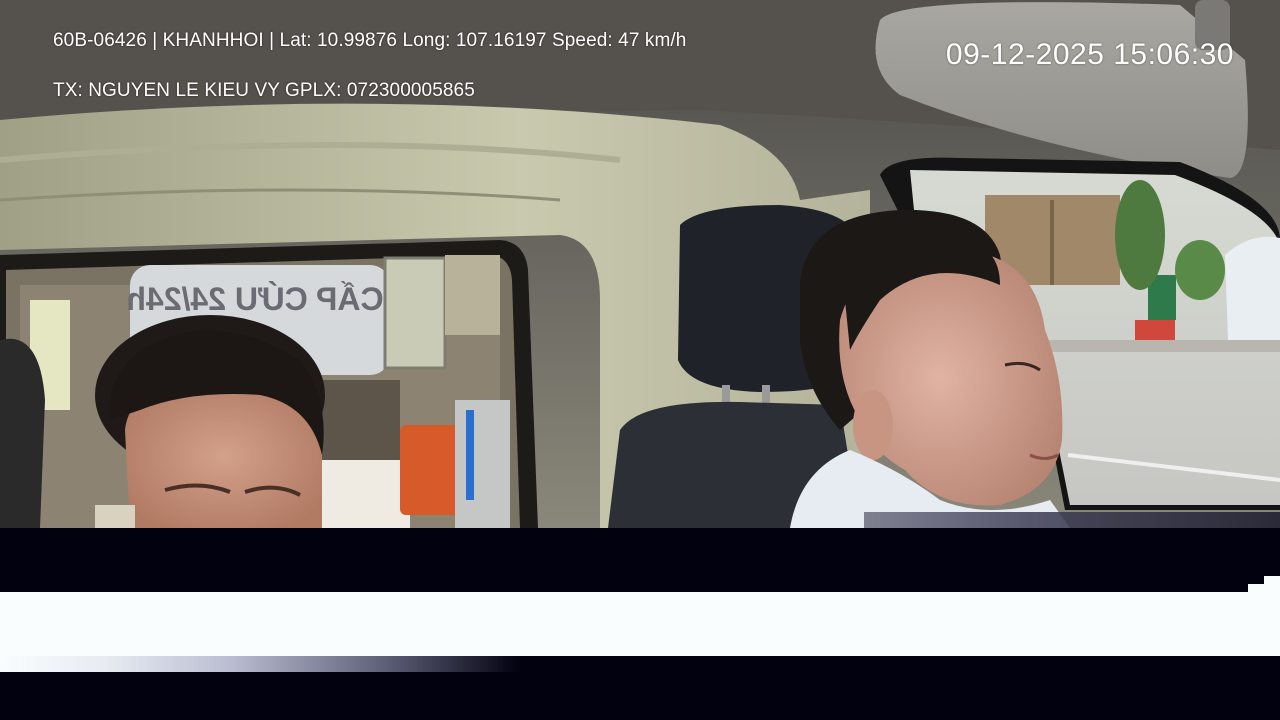  What do you see at coordinates (640, 560) in the screenshot?
I see `corrupt-band-dark-top` at bounding box center [640, 560].